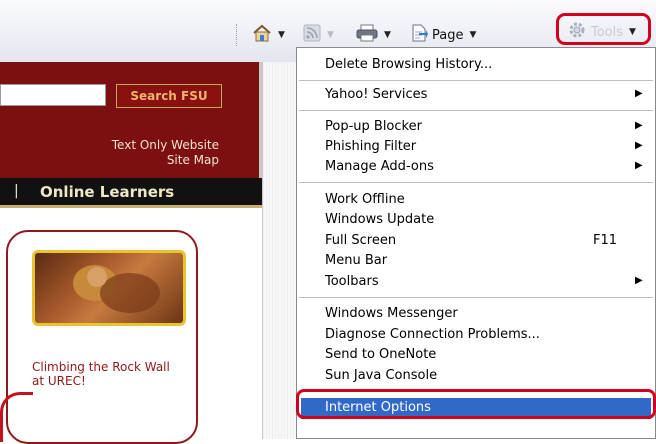  What do you see at coordinates (312, 35) in the screenshot?
I see `feeds-icon` at bounding box center [312, 35].